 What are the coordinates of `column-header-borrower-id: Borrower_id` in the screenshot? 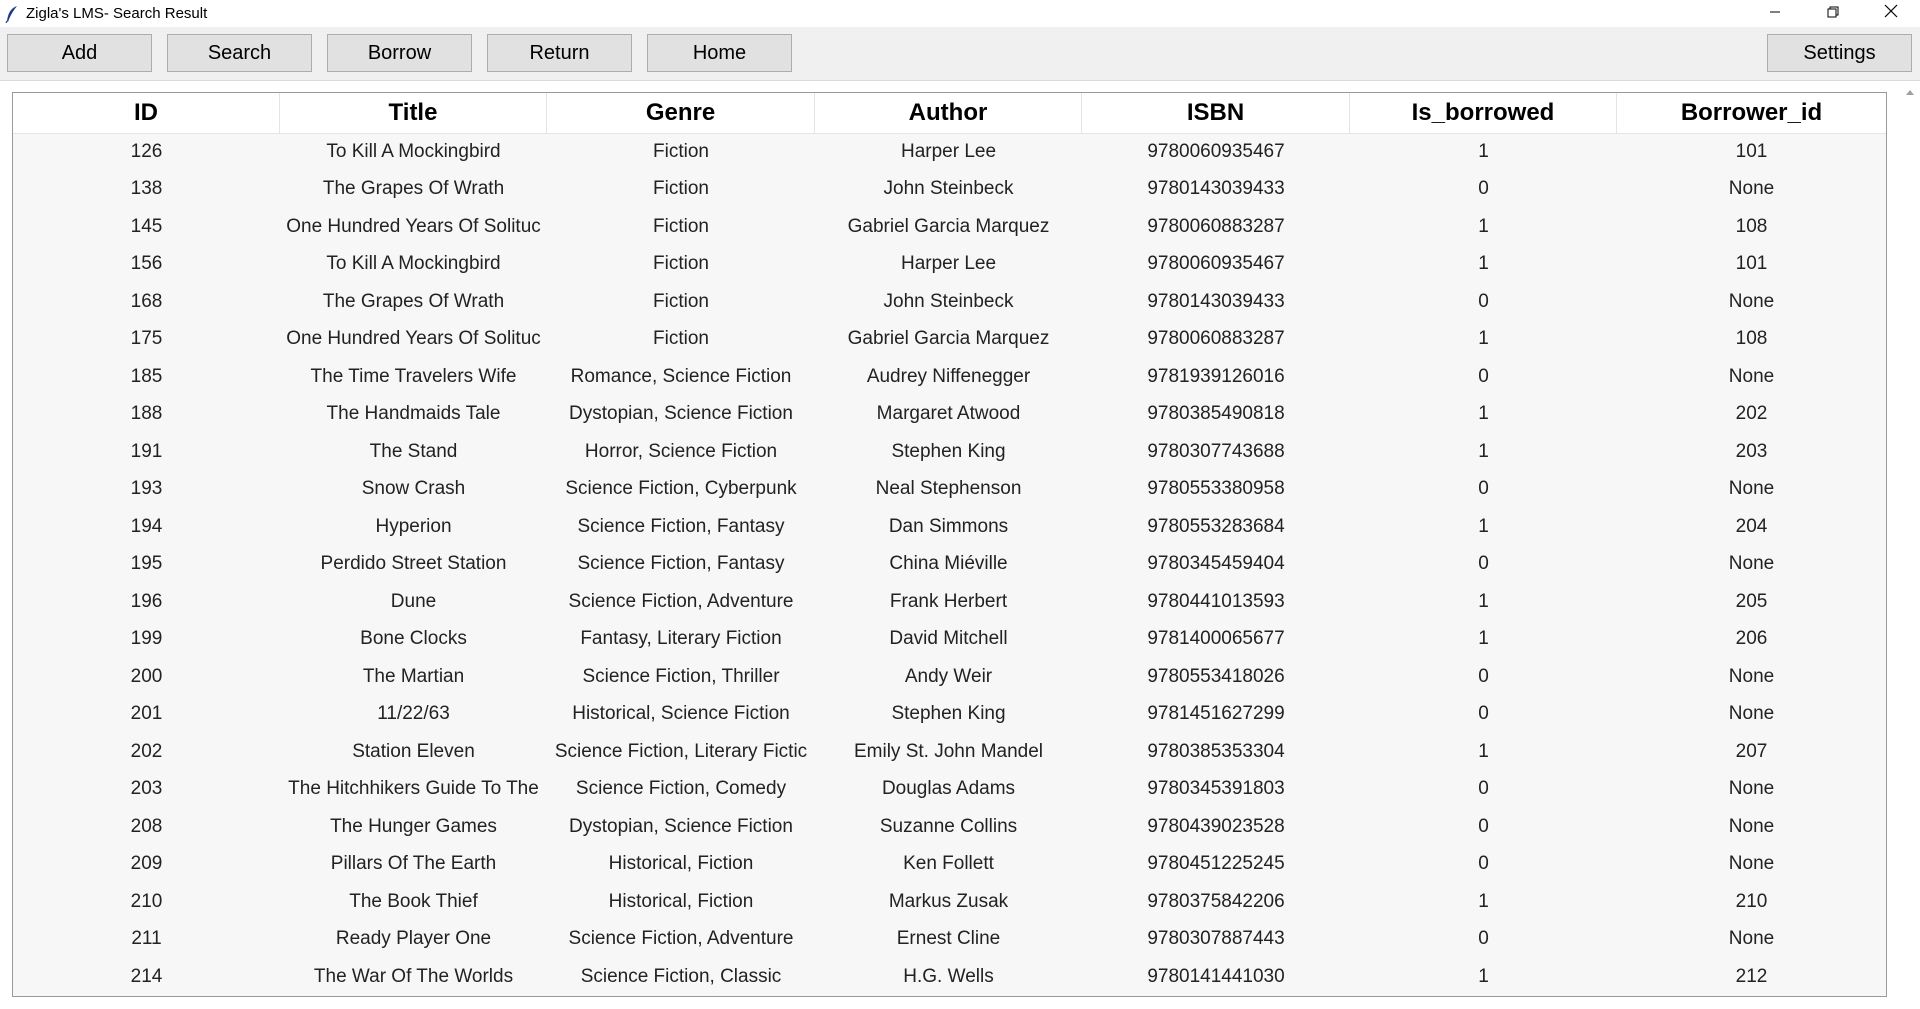 It's located at (1751, 113).